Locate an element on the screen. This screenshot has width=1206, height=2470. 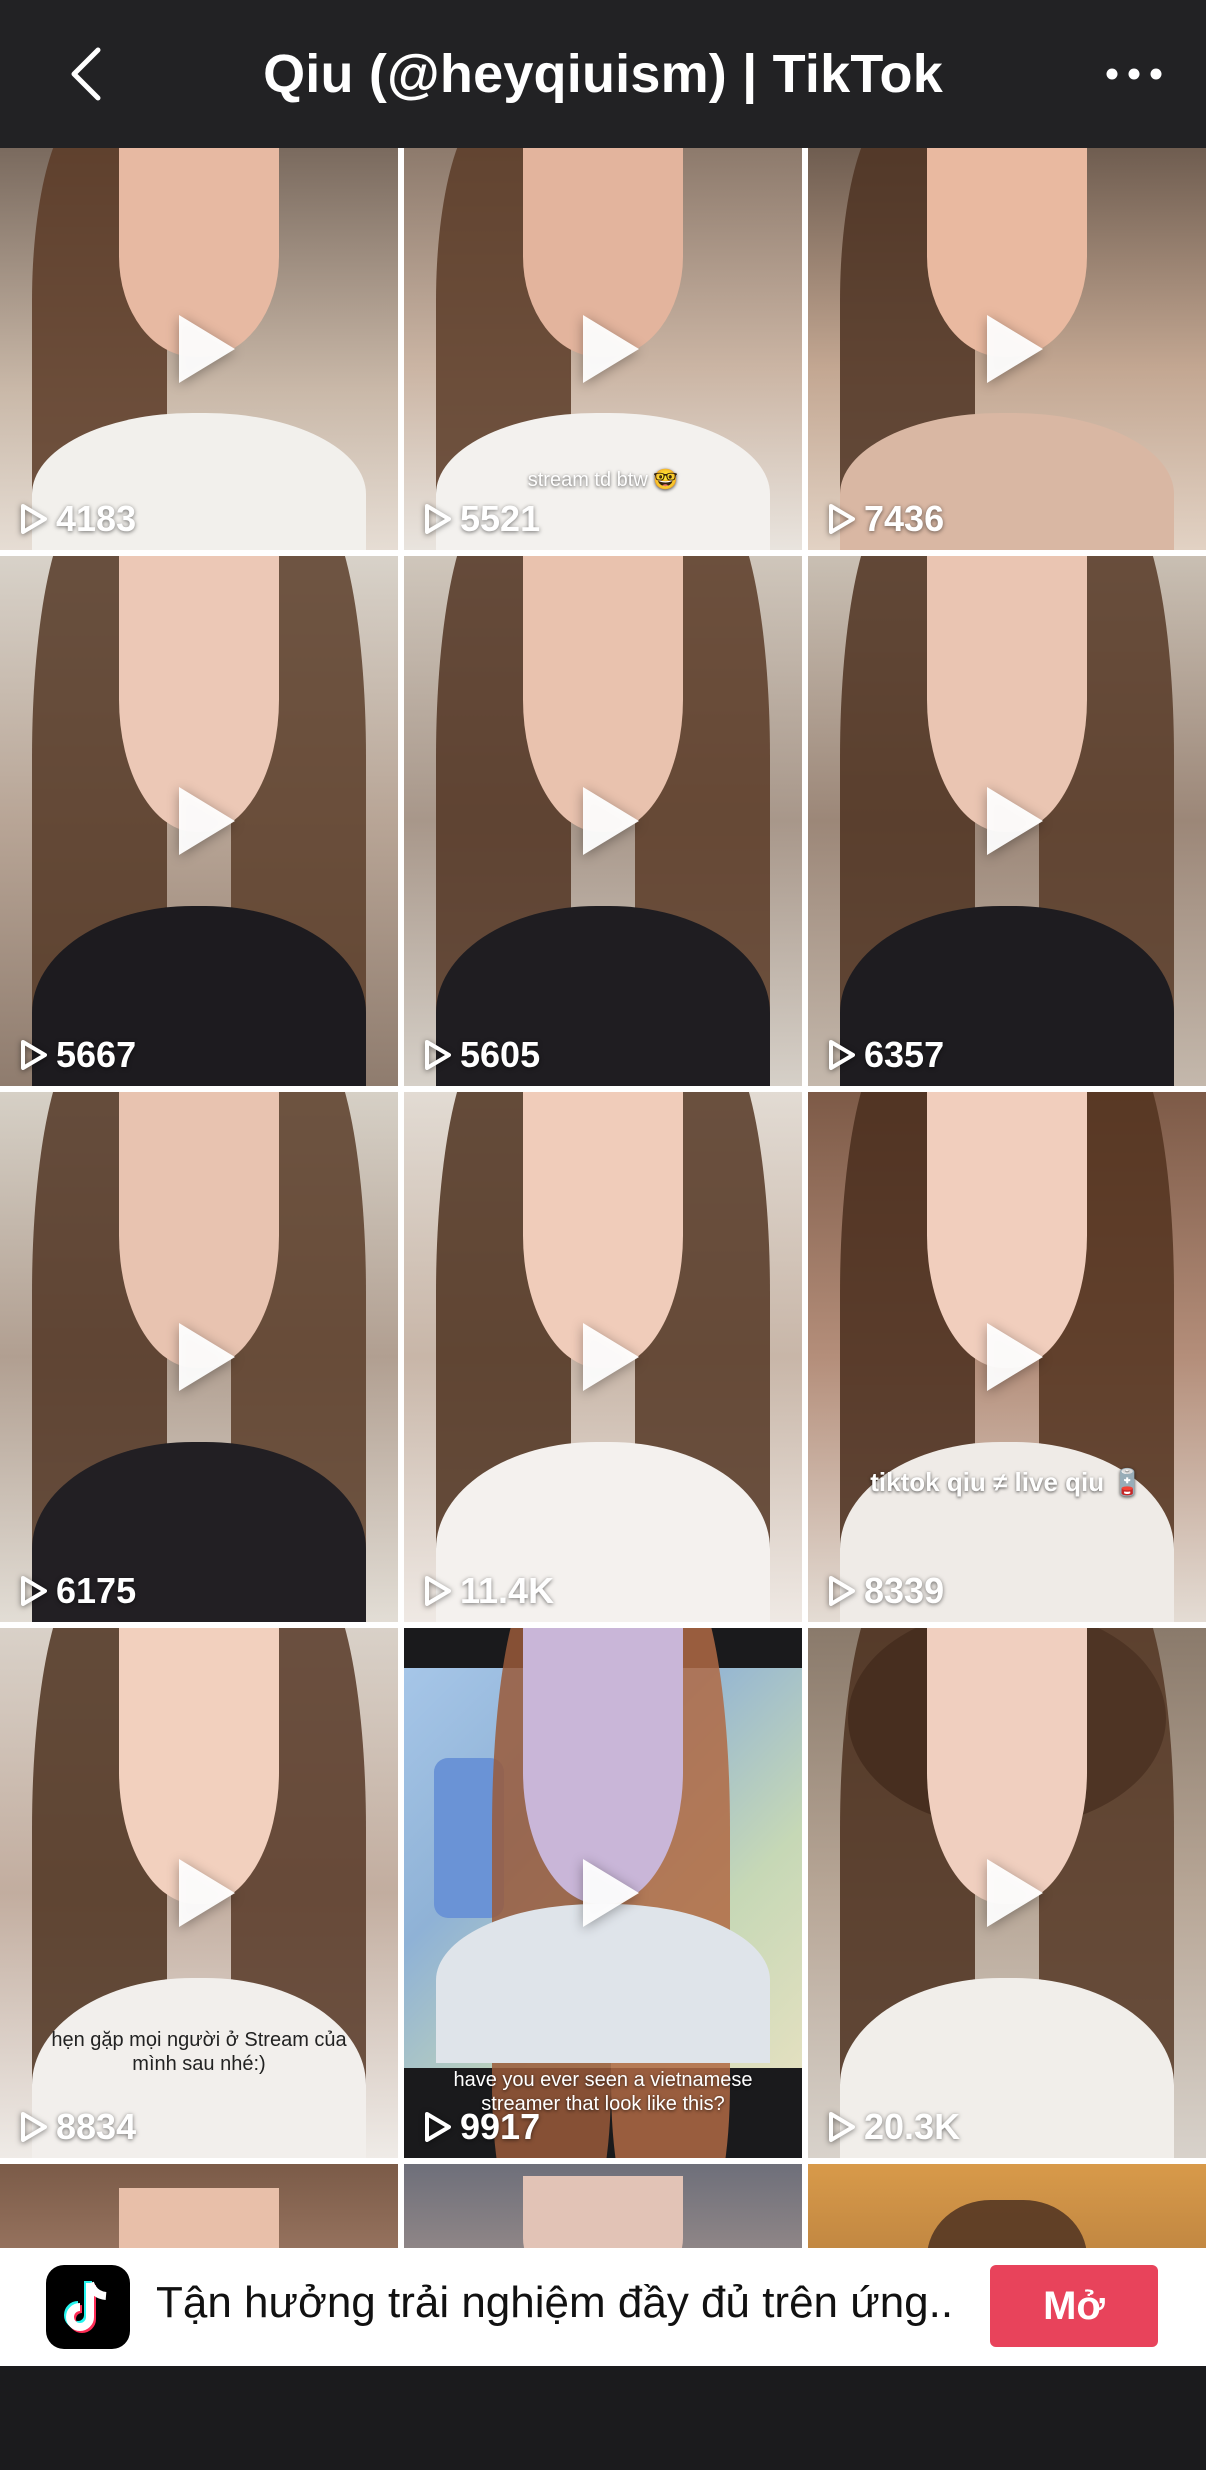
video-tile: 11.4K is located at coordinates (603, 1357).